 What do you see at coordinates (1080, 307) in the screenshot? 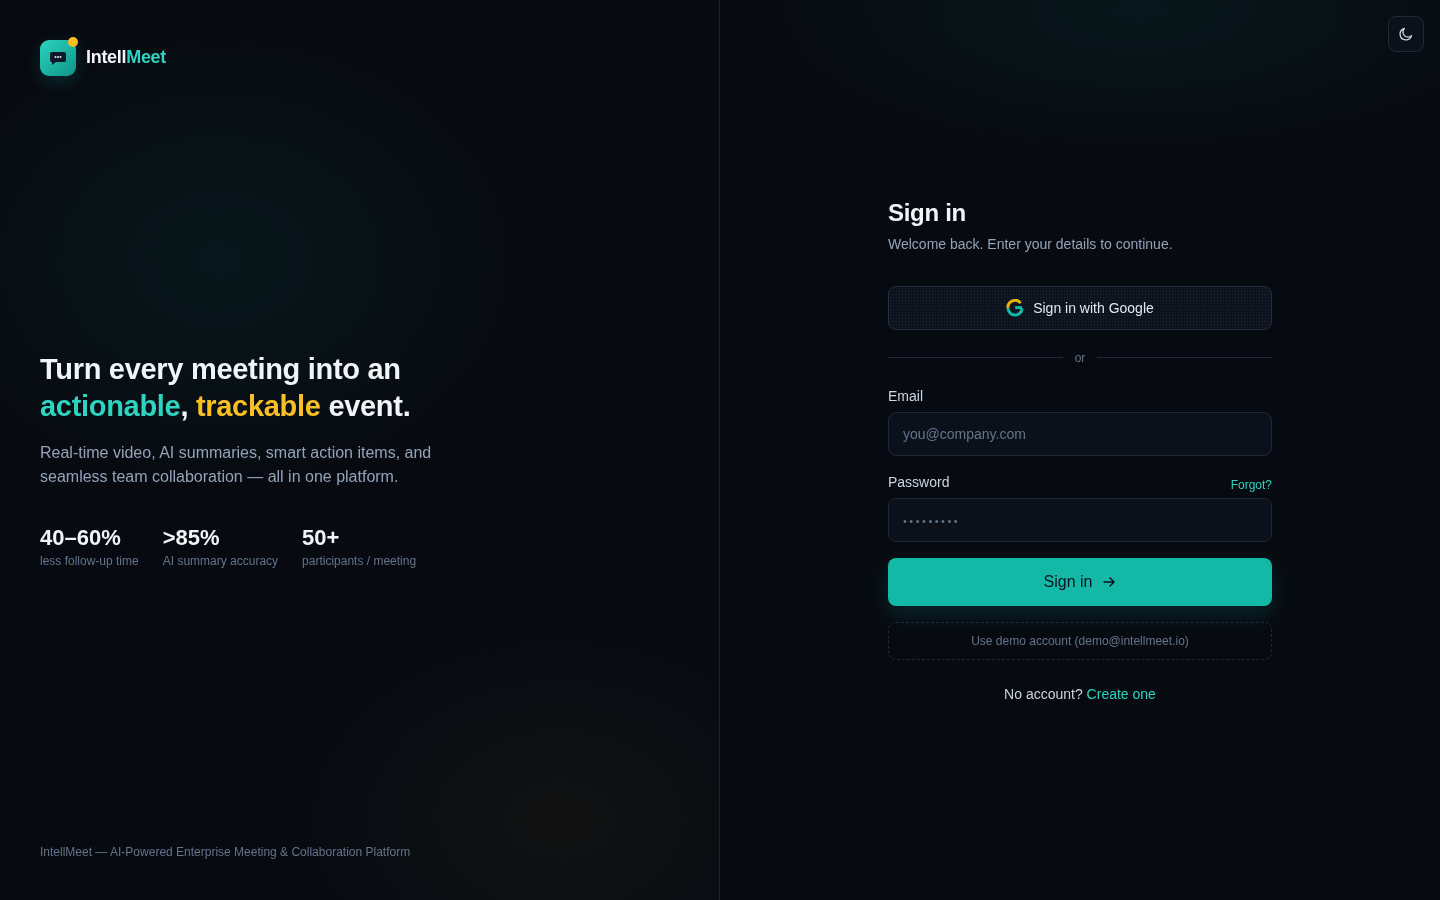
I see `google-signin-button: Sign in with Google` at bounding box center [1080, 307].